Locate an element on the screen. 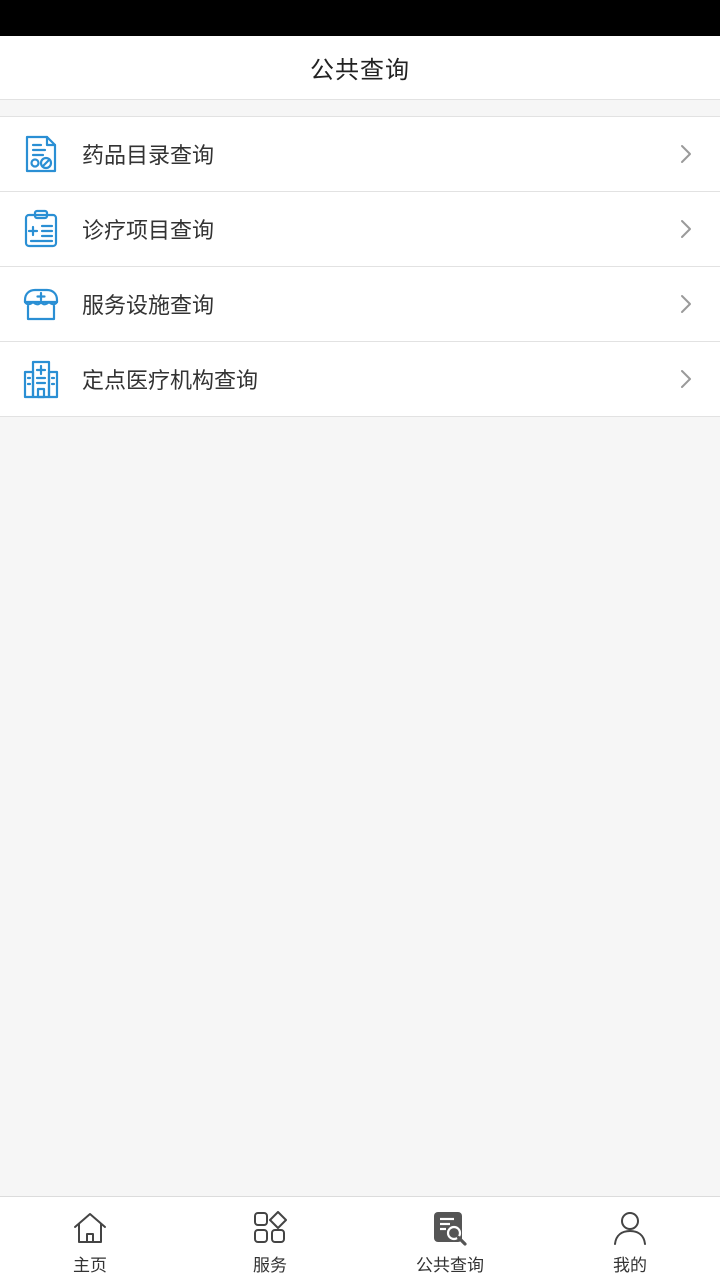  bottom-tab-bar: 主页 服务 公共查询 我的 is located at coordinates (360, 1238).